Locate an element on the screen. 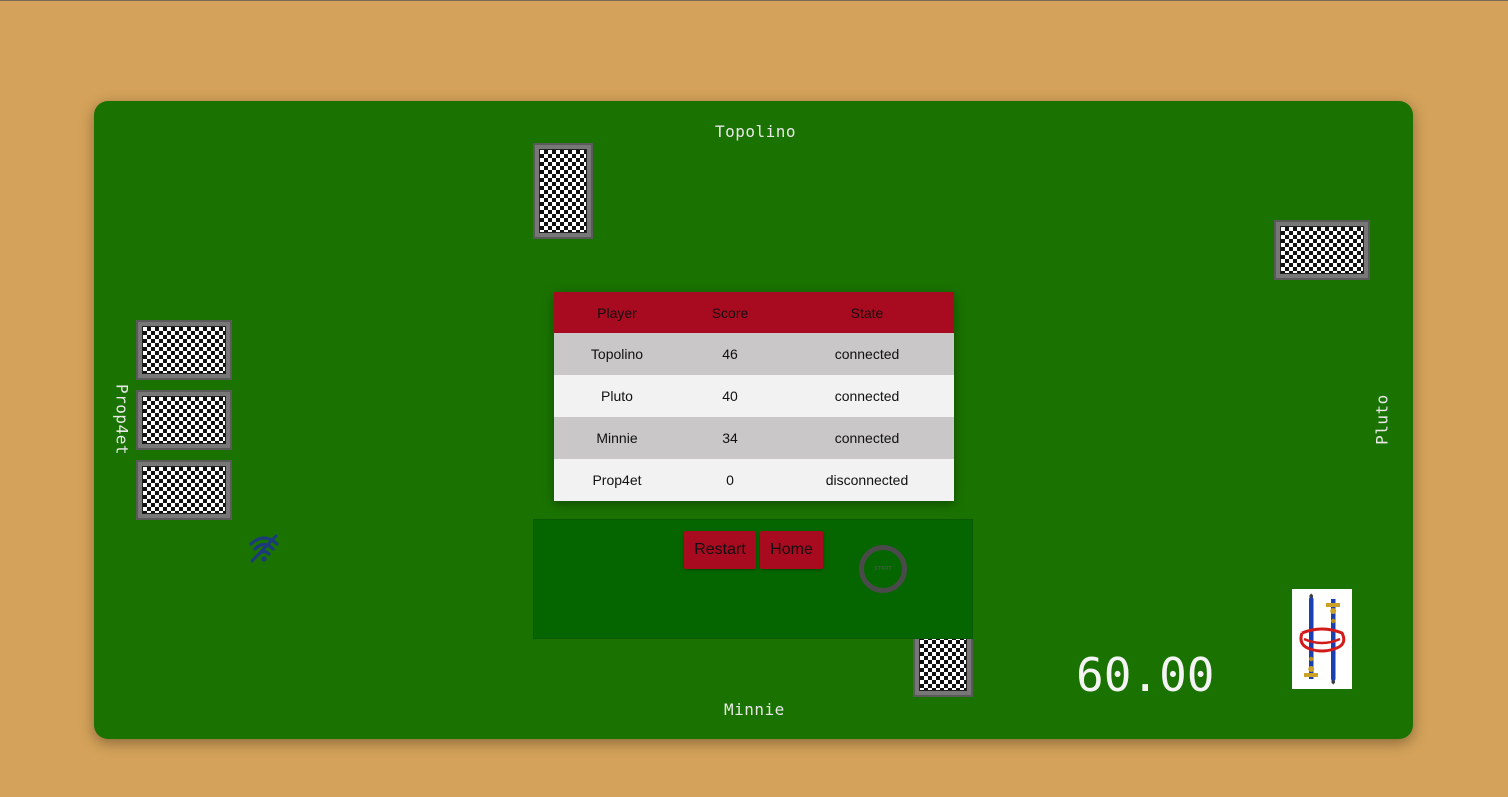  header-player: Player is located at coordinates (617, 312).